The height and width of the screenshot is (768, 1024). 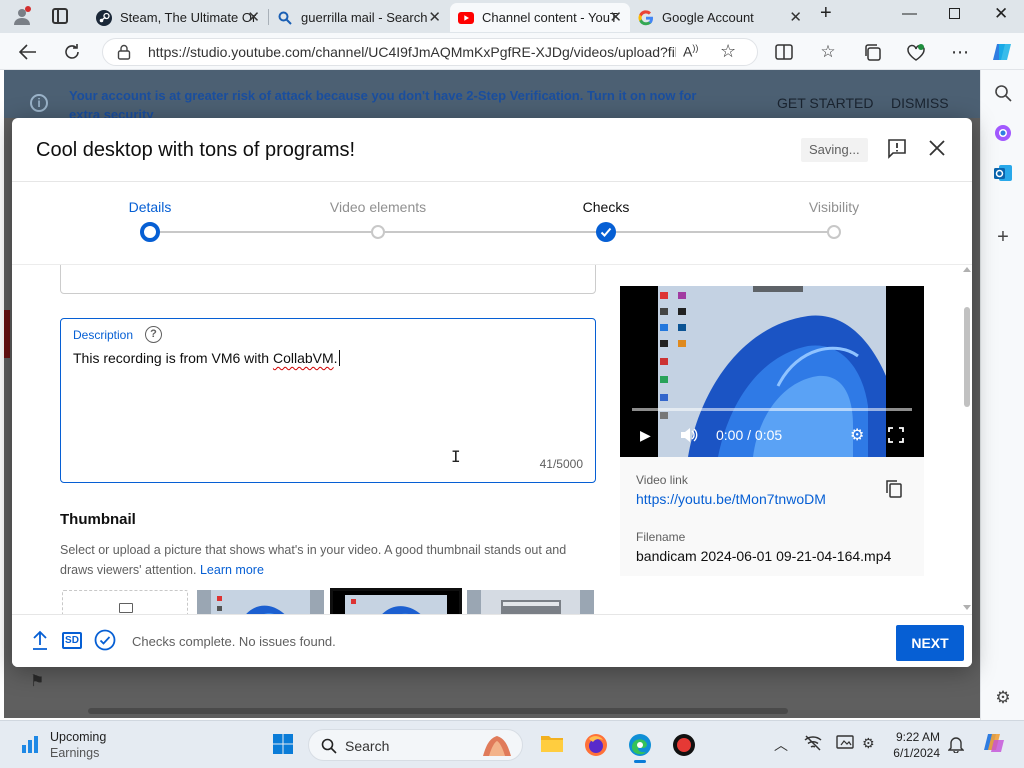 What do you see at coordinates (104, 17) in the screenshot?
I see `steam-icon` at bounding box center [104, 17].